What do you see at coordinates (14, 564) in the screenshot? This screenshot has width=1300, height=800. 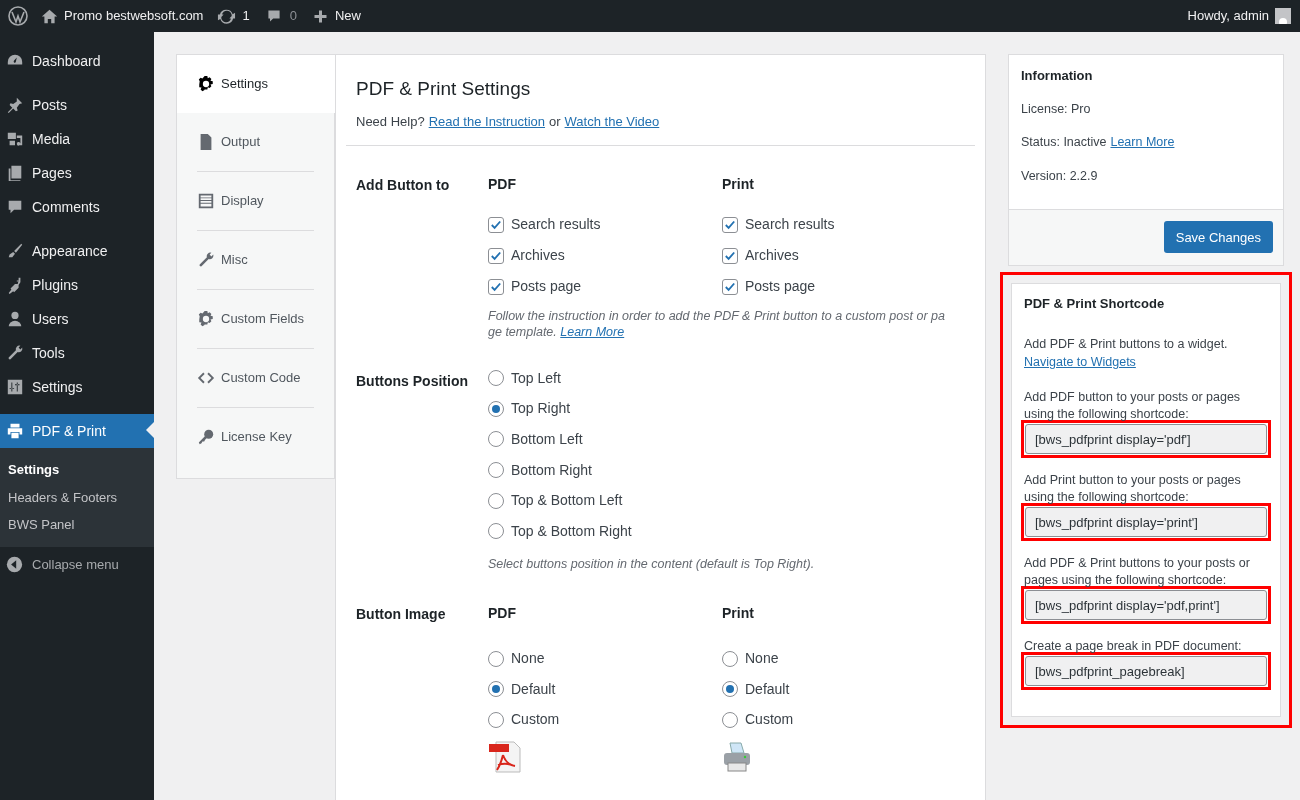 I see `collapse-icon` at bounding box center [14, 564].